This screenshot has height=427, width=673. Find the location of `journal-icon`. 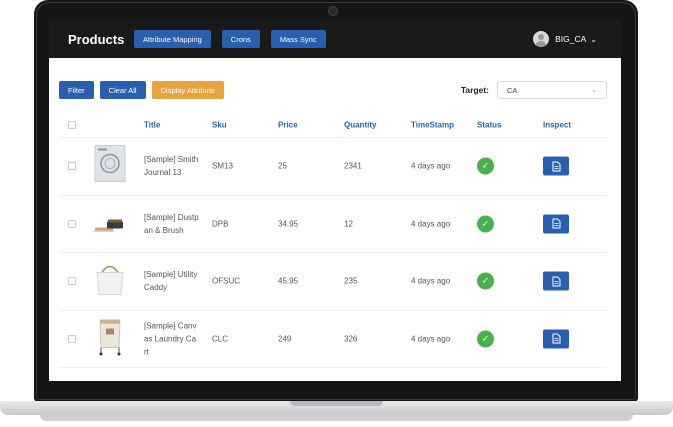

journal-icon is located at coordinates (110, 166).